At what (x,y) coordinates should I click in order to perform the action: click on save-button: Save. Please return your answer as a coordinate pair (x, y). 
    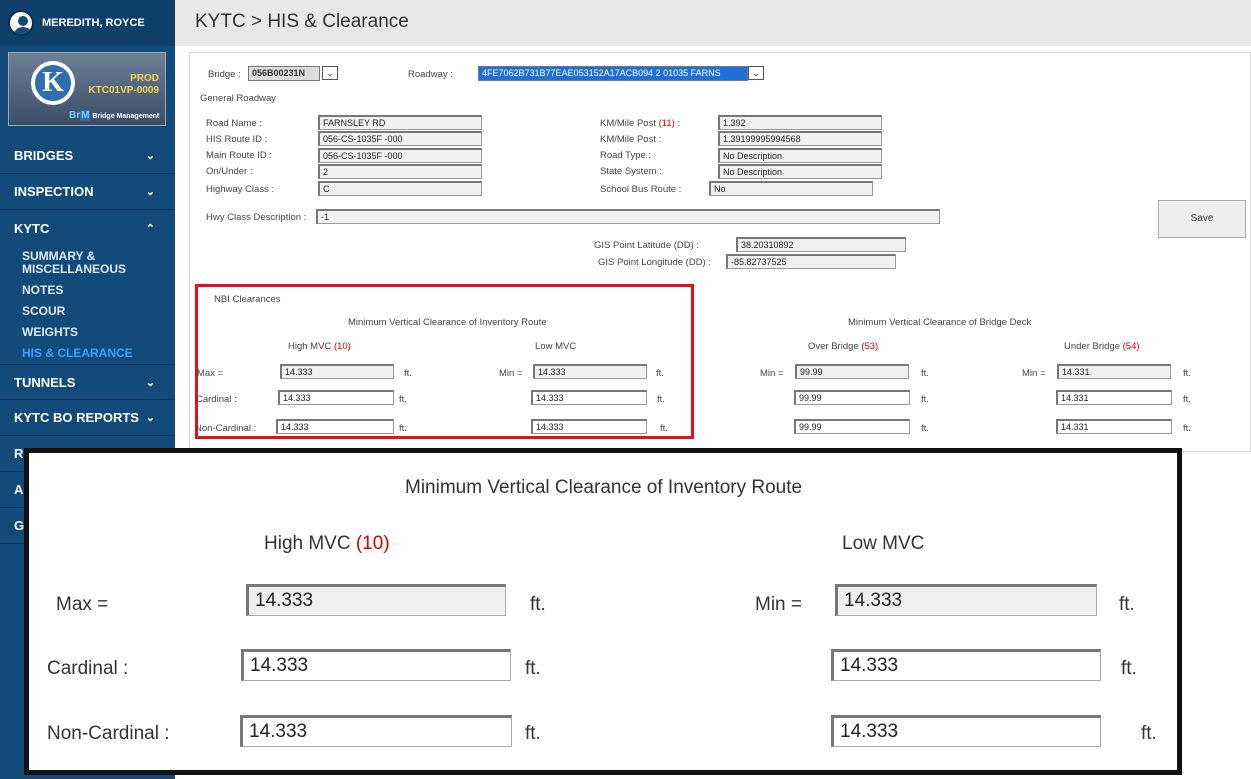
    Looking at the image, I should click on (1202, 219).